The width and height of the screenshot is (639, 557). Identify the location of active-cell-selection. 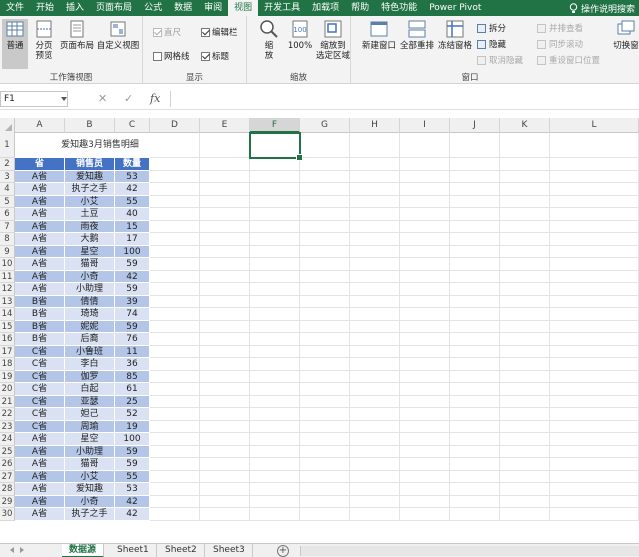
(276, 146).